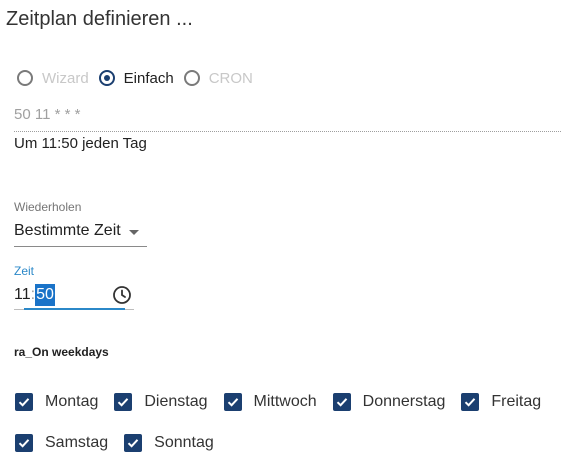  I want to click on time-focus-underline, so click(74, 309).